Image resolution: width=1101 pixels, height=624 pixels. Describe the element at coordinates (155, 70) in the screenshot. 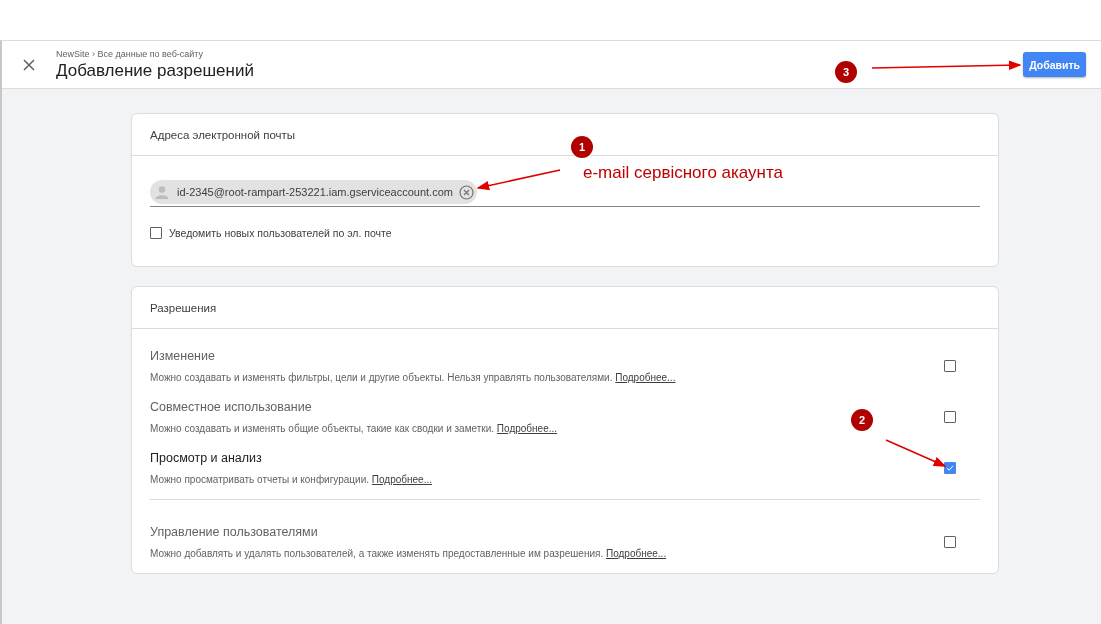

I see `page-title: Добавление разрешений` at that location.